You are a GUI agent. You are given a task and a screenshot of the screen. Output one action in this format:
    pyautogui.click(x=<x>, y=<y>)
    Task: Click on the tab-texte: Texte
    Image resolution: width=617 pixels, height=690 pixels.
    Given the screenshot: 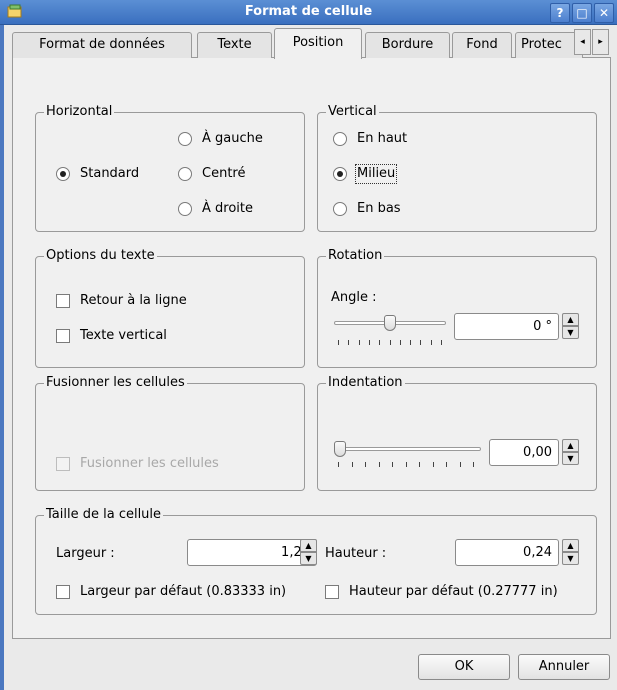 What is the action you would take?
    pyautogui.click(x=234, y=45)
    